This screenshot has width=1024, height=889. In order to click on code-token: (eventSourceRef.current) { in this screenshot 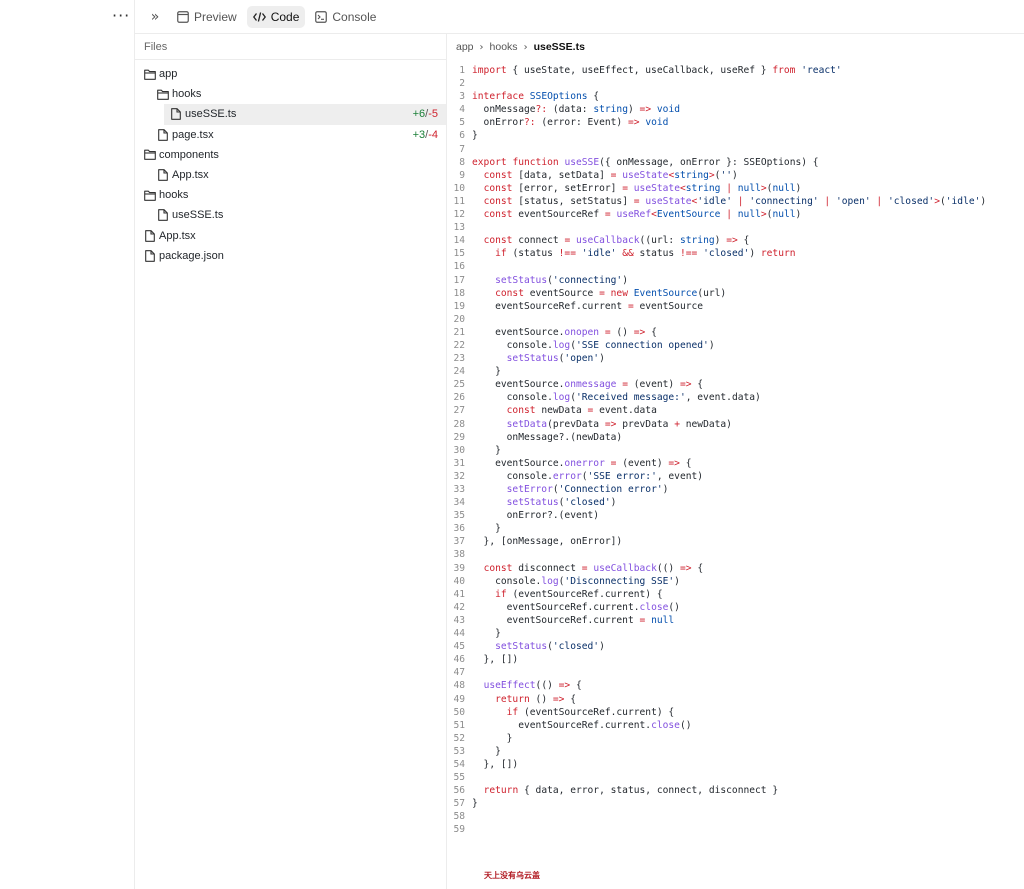, I will do `click(596, 712)`.